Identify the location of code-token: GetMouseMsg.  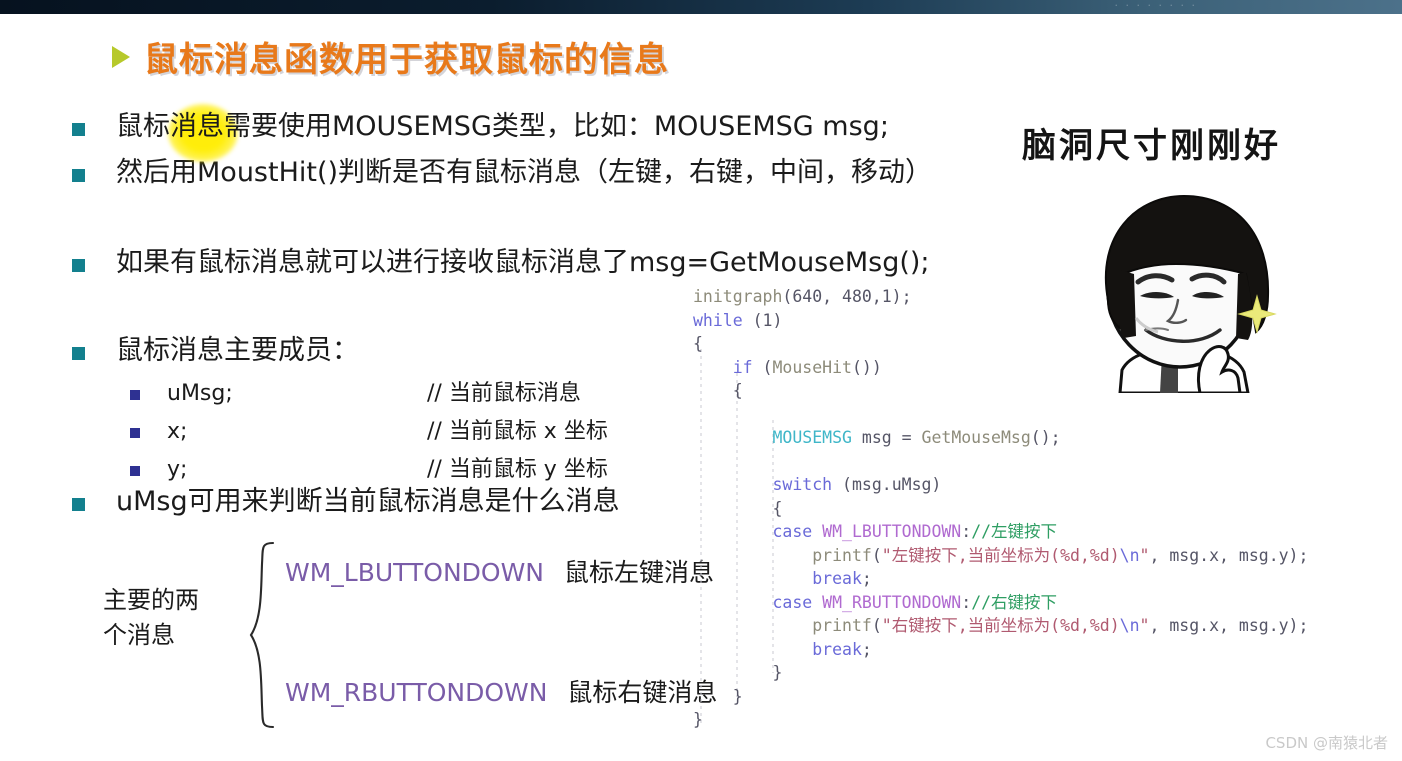
(976, 437).